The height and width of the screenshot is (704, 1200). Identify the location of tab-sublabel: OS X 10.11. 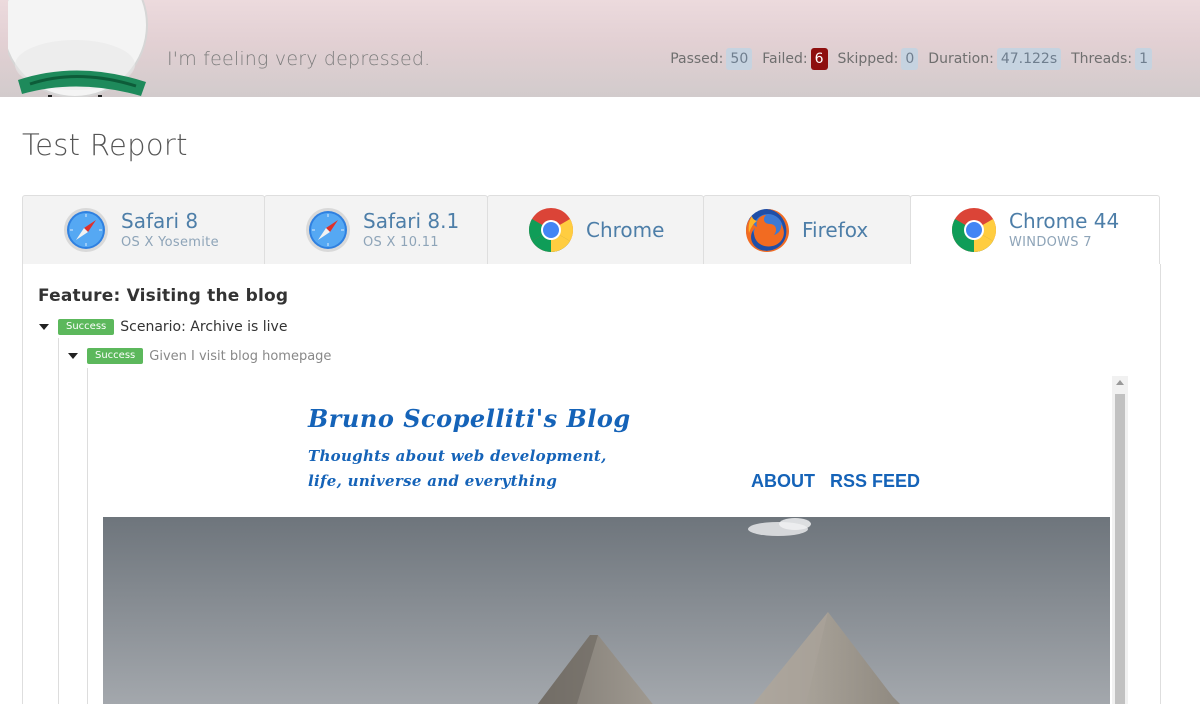
(401, 242).